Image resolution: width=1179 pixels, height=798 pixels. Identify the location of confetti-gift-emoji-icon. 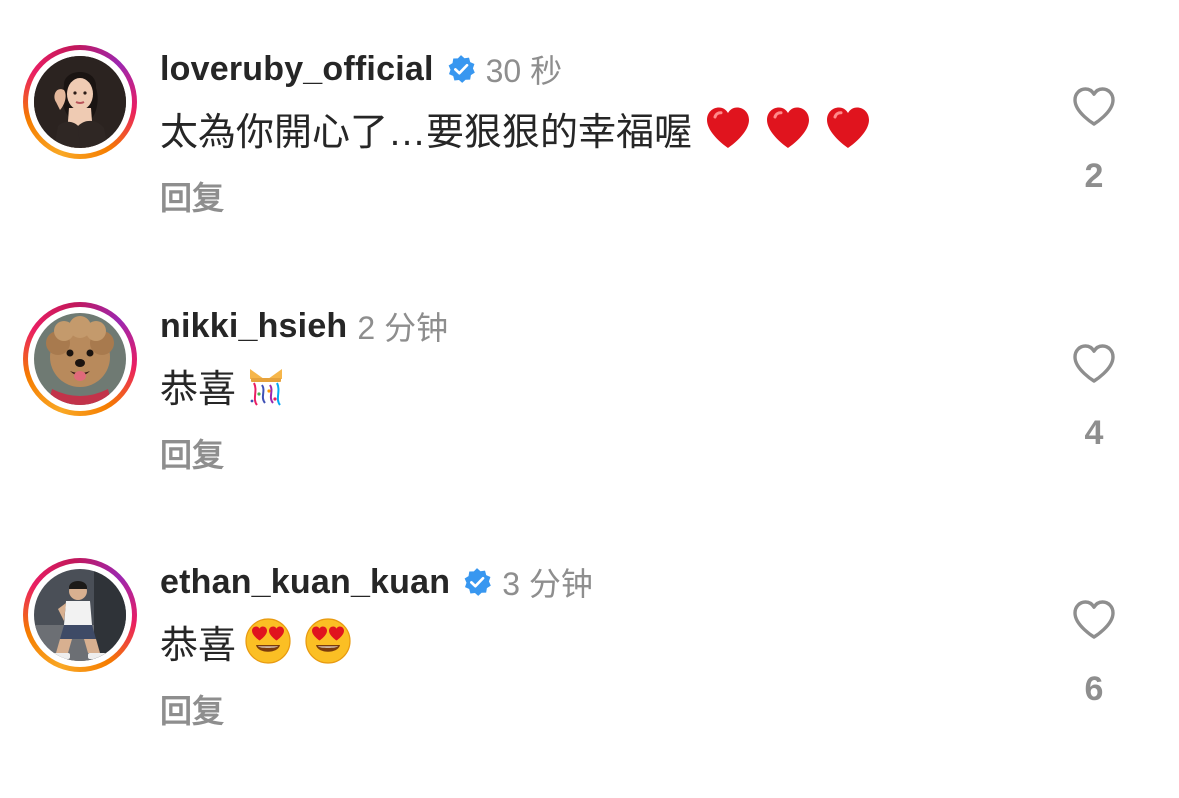
(266, 385).